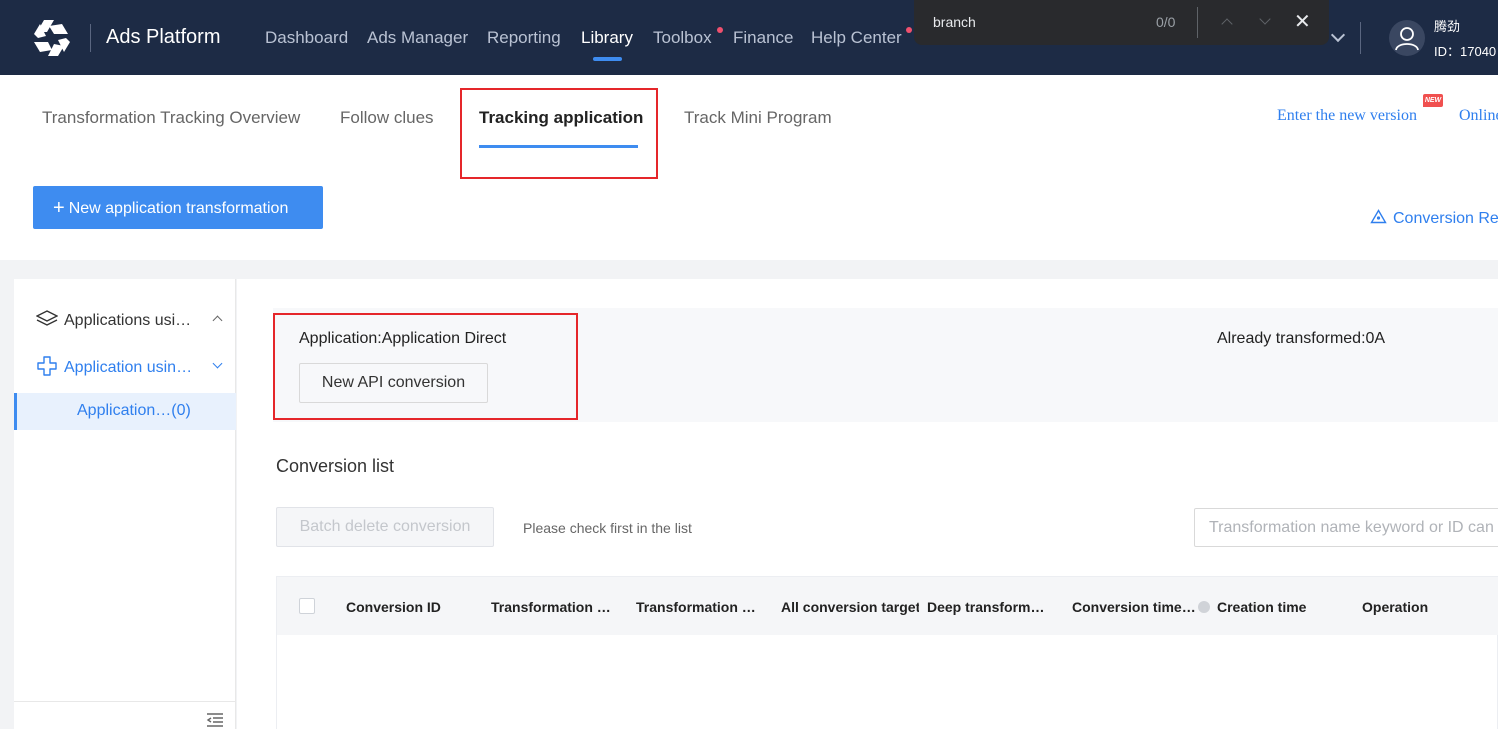 This screenshot has width=1498, height=729. What do you see at coordinates (307, 606) in the screenshot?
I see `select-all-checkbox` at bounding box center [307, 606].